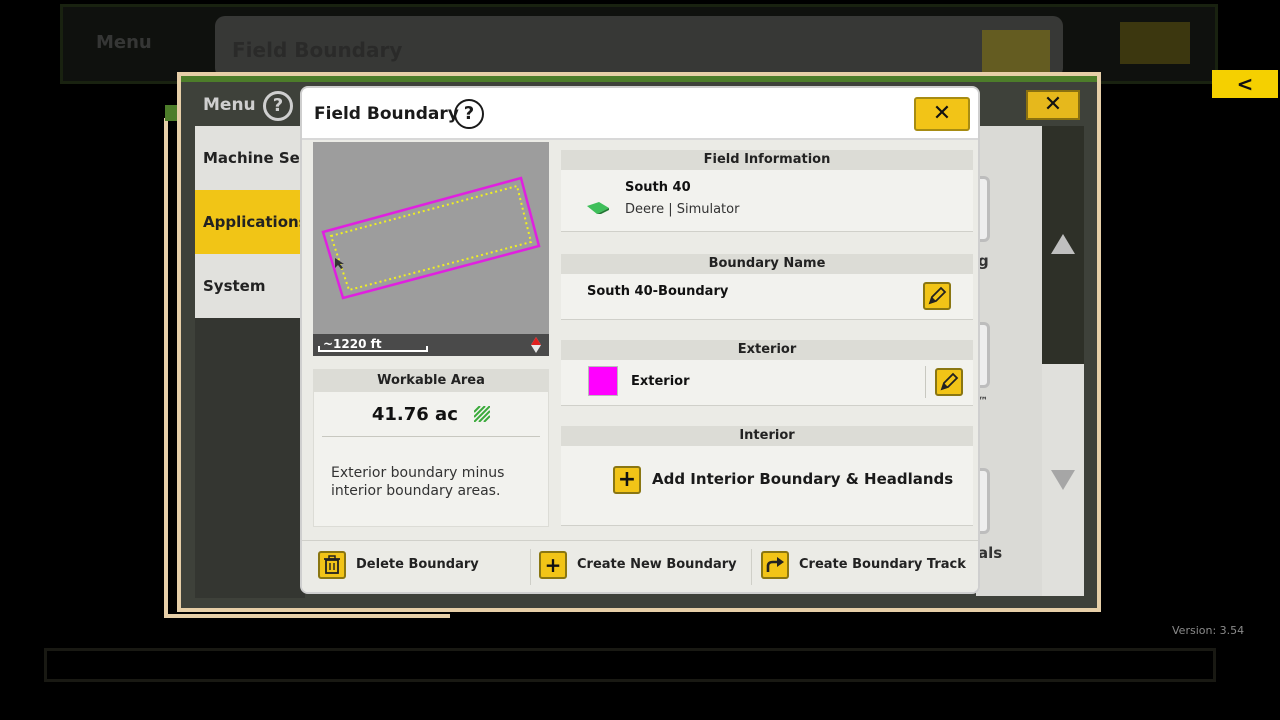 This screenshot has height=720, width=1280. What do you see at coordinates (1208, 630) in the screenshot?
I see `version-label: Version: 3.54` at bounding box center [1208, 630].